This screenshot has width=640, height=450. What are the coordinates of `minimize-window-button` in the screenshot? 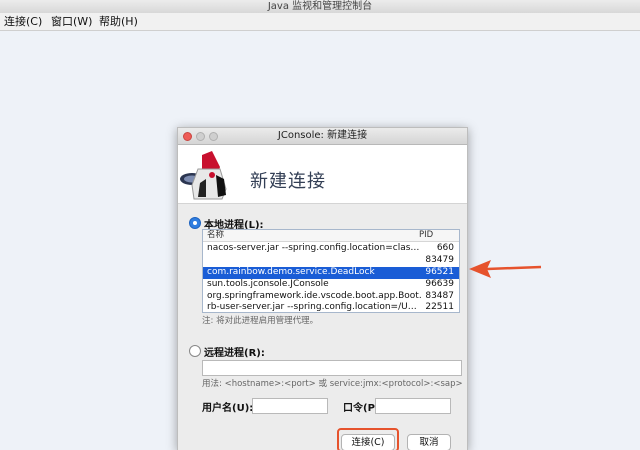 It's located at (200, 136).